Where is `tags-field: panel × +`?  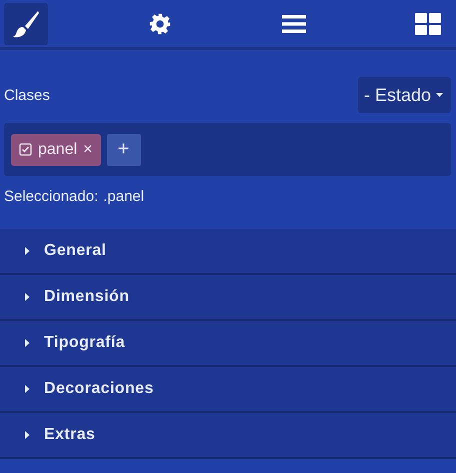
tags-field: panel × + is located at coordinates (227, 149).